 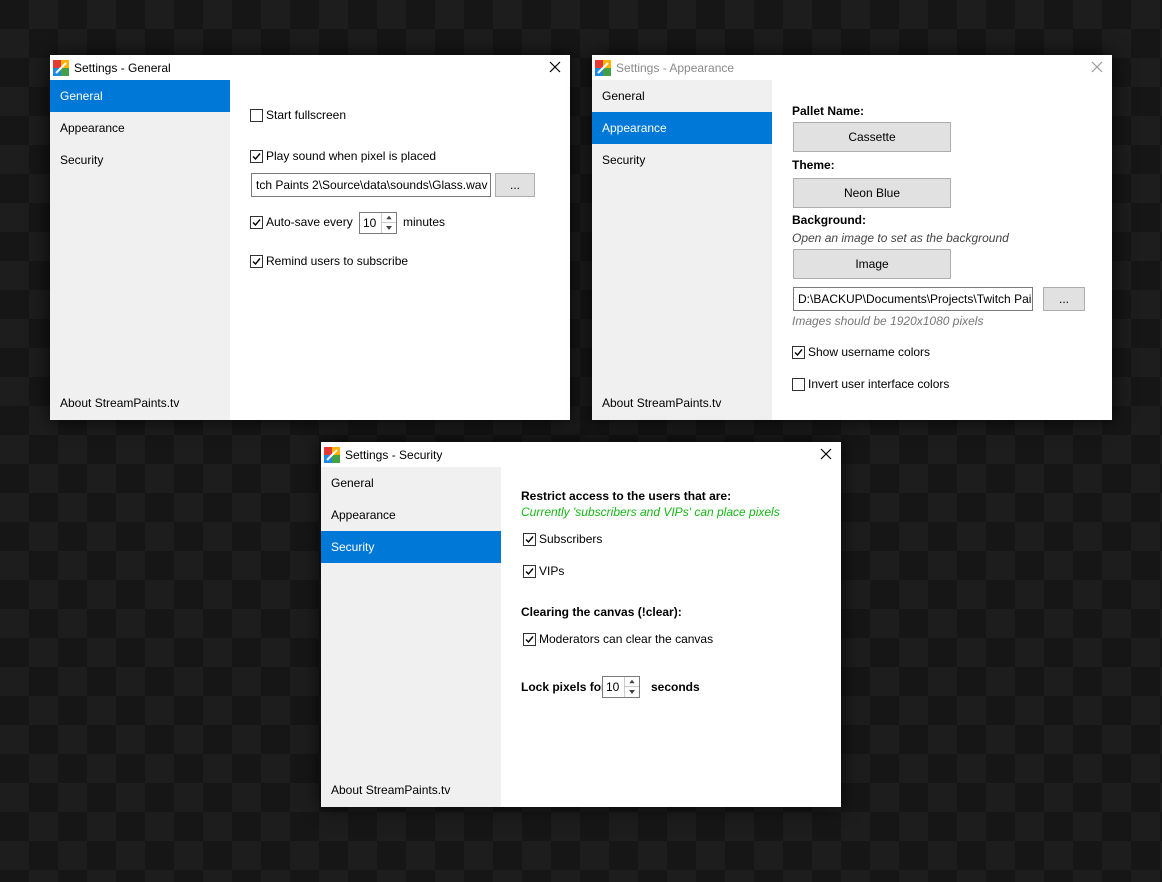 What do you see at coordinates (798, 384) in the screenshot?
I see `invert-colors-checkbox` at bounding box center [798, 384].